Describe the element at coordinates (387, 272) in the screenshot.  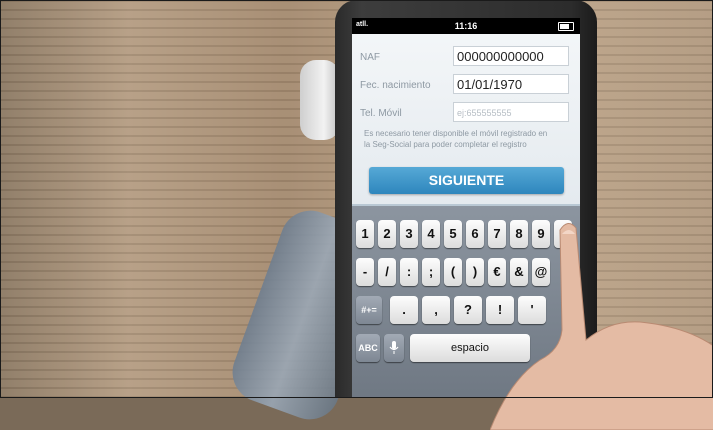
I see `key-slash: /` at that location.